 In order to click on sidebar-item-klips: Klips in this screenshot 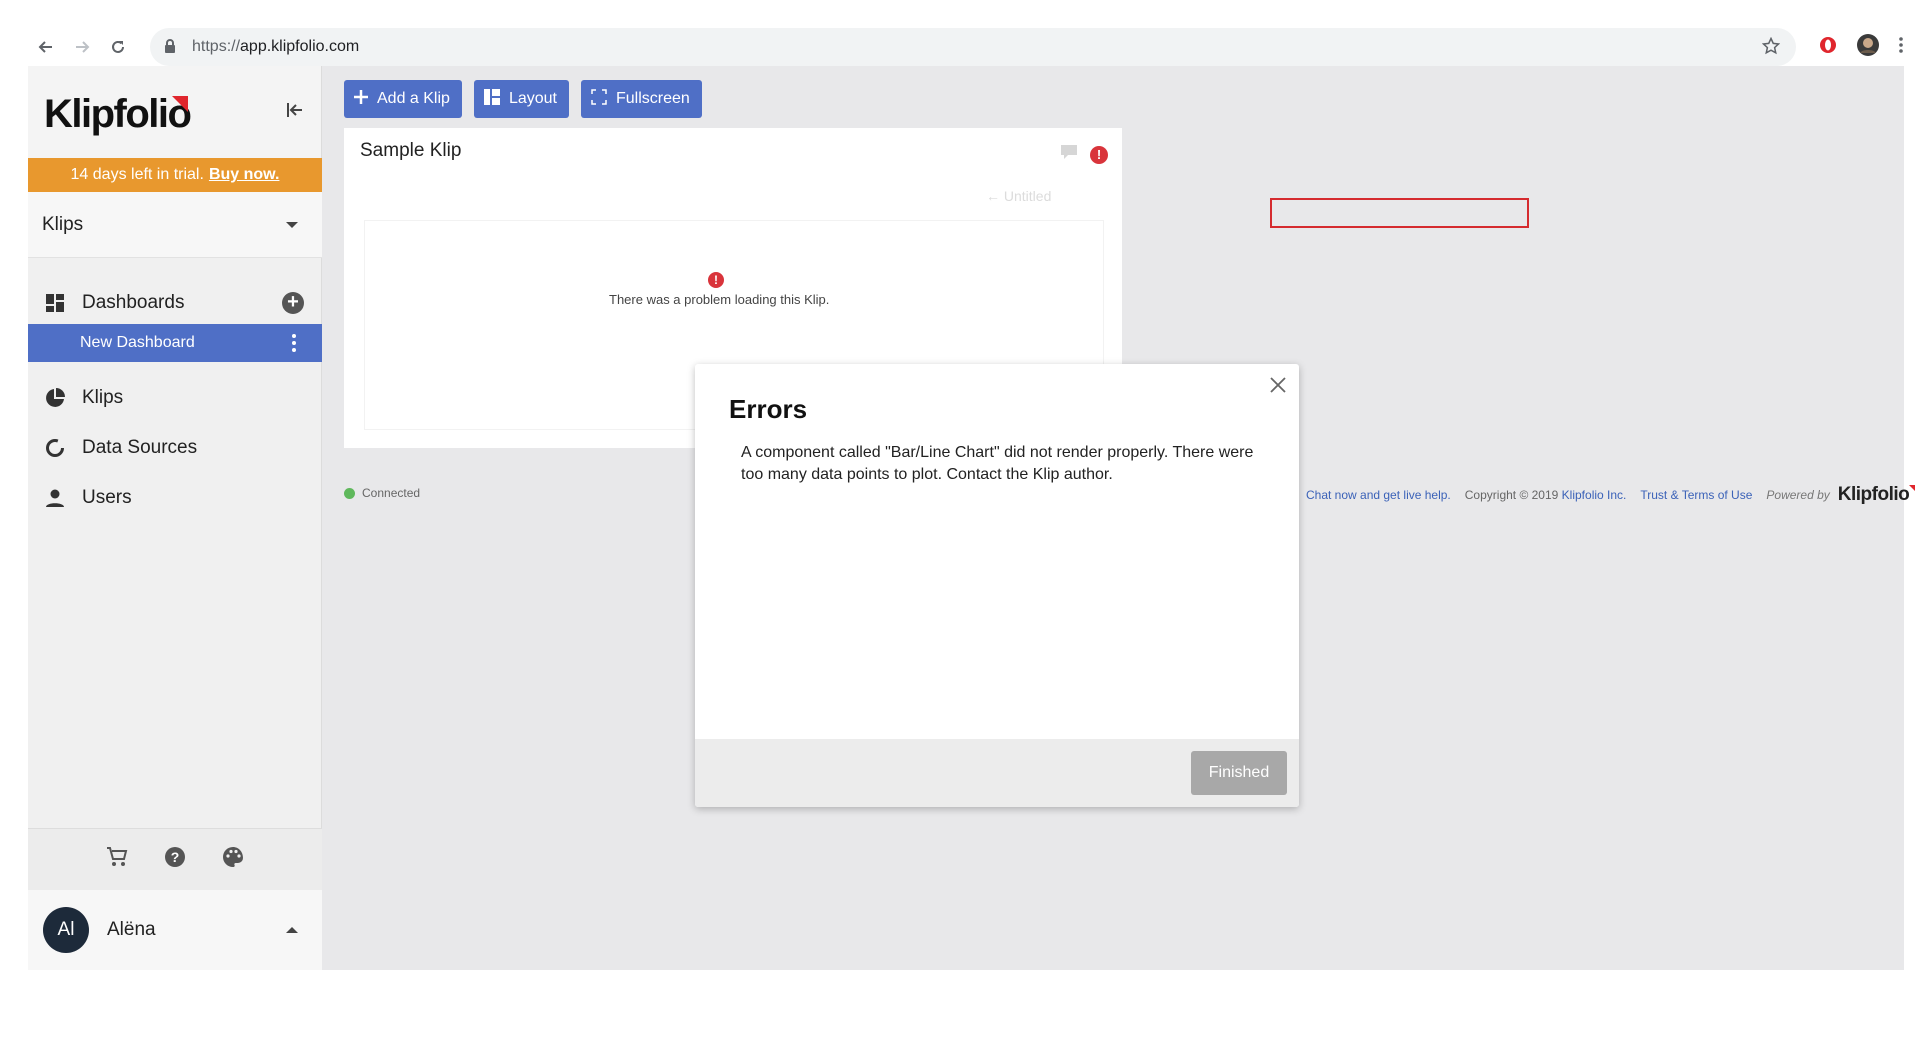, I will do `click(175, 398)`.